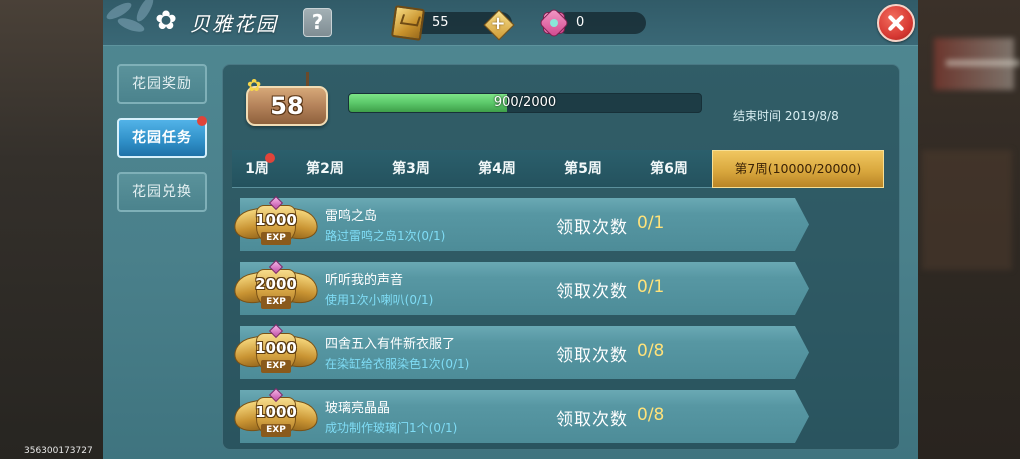 The image size is (1020, 459). Describe the element at coordinates (520, 416) in the screenshot. I see `task-row: 1000 EXP 玻璃亮晶晶 成功制作玻璃门1个(0/1) 领取次数 0/8` at that location.